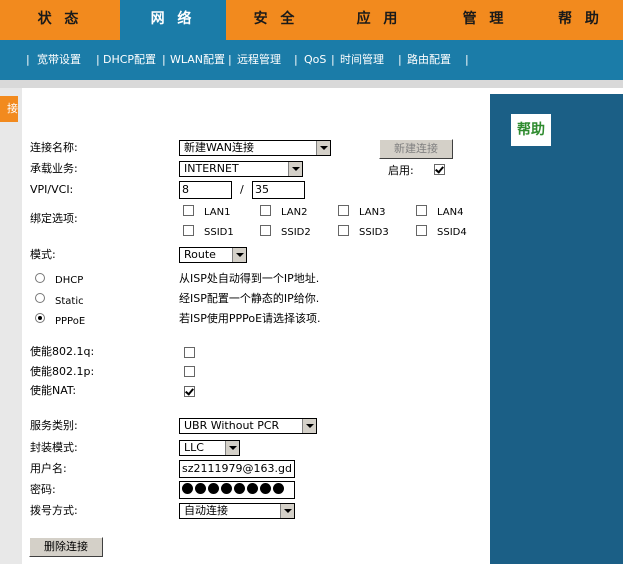 Image resolution: width=623 pixels, height=564 pixels. I want to click on connection-name-label: 连接名称:, so click(54, 147).